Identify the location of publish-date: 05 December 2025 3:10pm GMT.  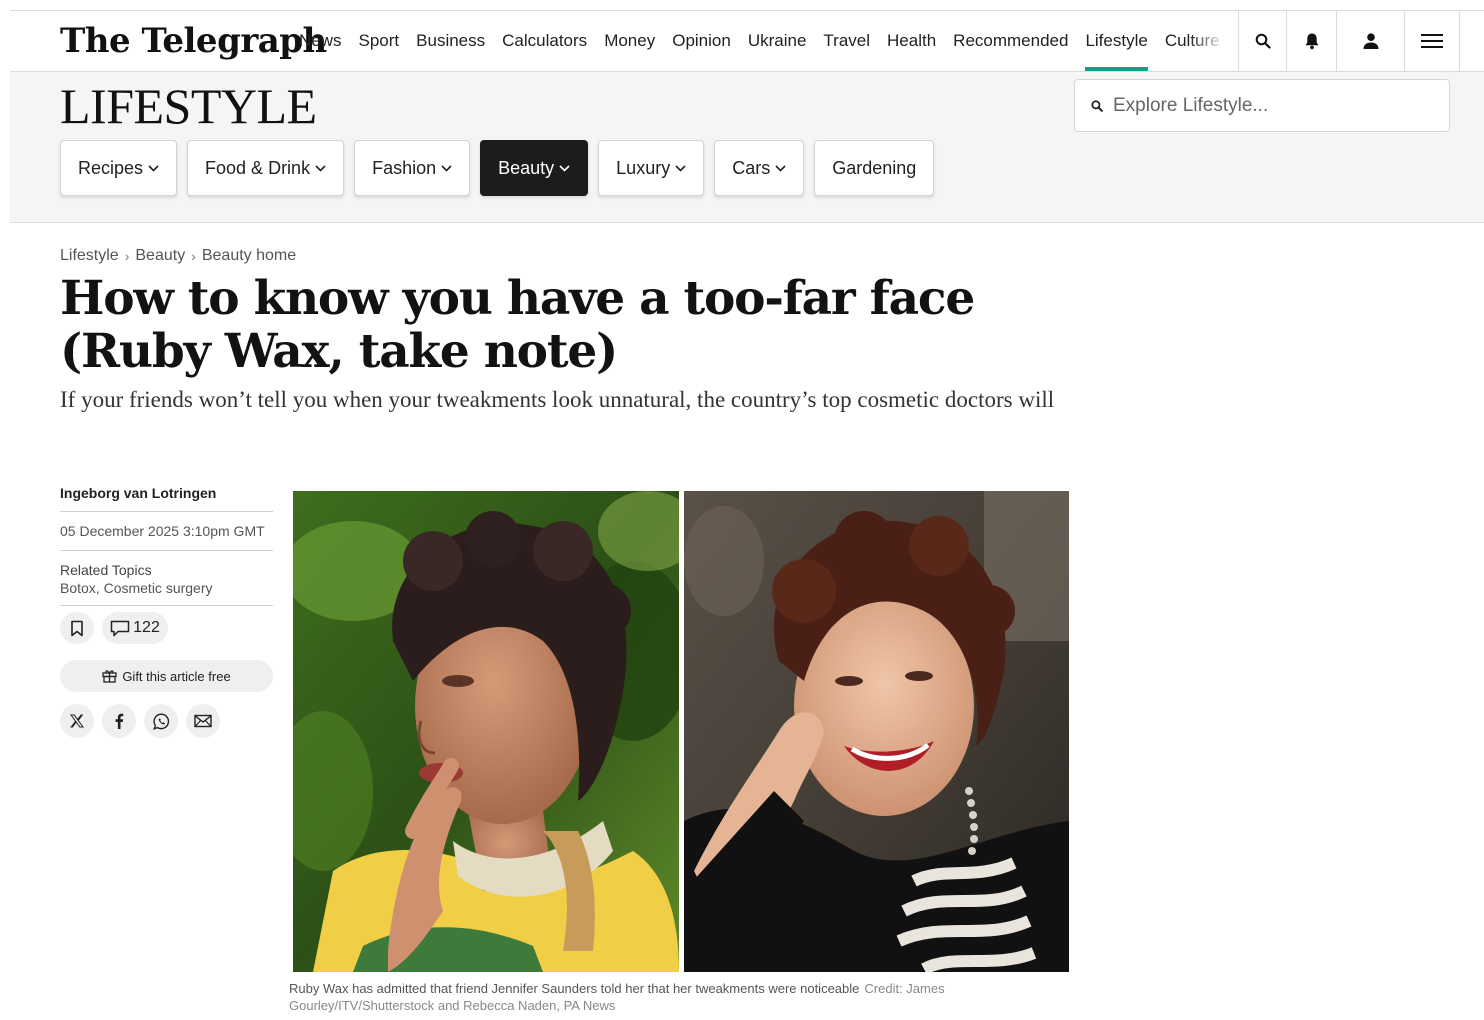
(166, 531).